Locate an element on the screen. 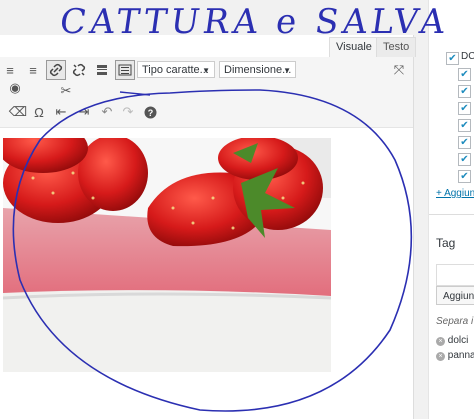 Image resolution: width=474 pixels, height=419 pixels. tag-label: panna is located at coordinates (460, 355).